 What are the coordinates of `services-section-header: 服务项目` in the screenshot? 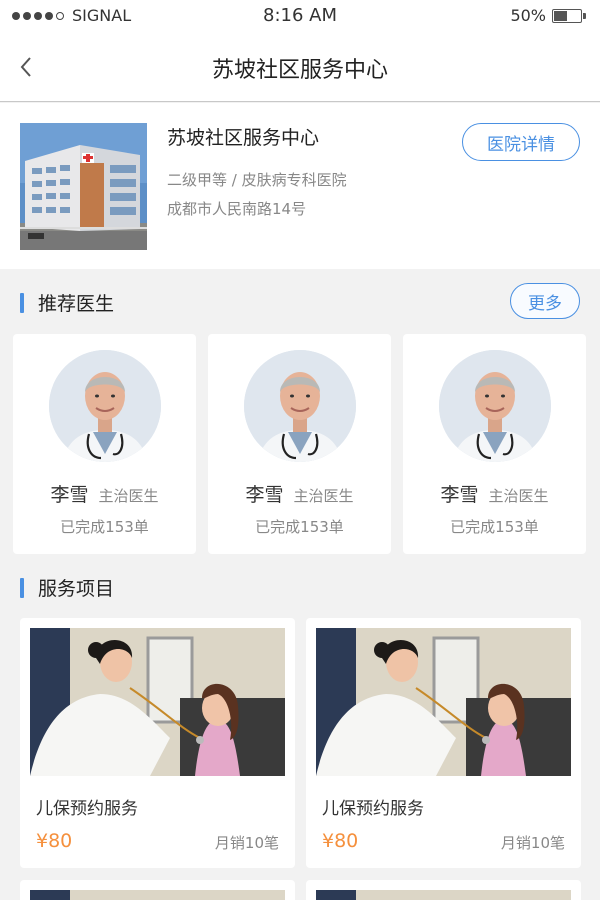 It's located at (300, 588).